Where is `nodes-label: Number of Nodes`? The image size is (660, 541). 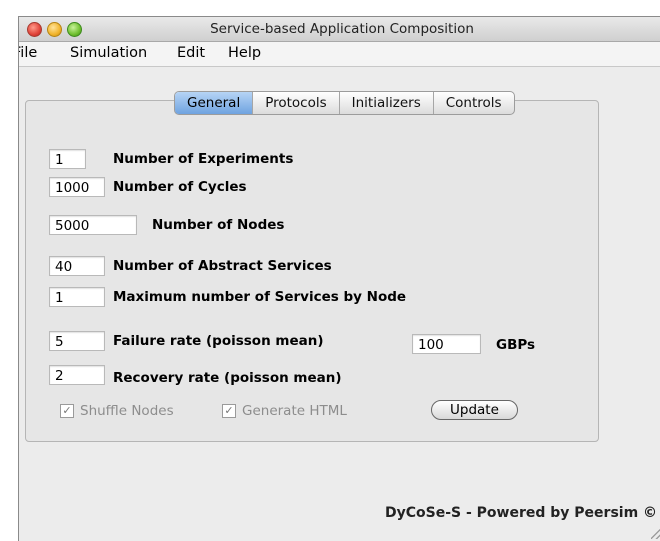 nodes-label: Number of Nodes is located at coordinates (218, 225).